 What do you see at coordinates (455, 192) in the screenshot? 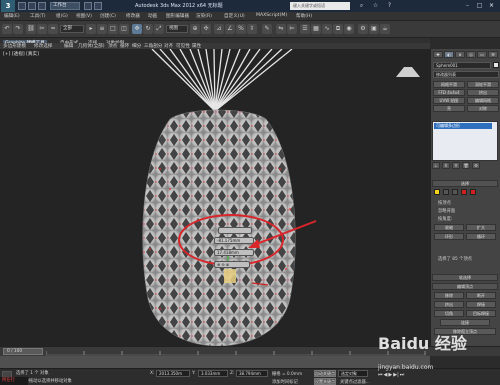
I see `border-mode-icon` at bounding box center [455, 192].